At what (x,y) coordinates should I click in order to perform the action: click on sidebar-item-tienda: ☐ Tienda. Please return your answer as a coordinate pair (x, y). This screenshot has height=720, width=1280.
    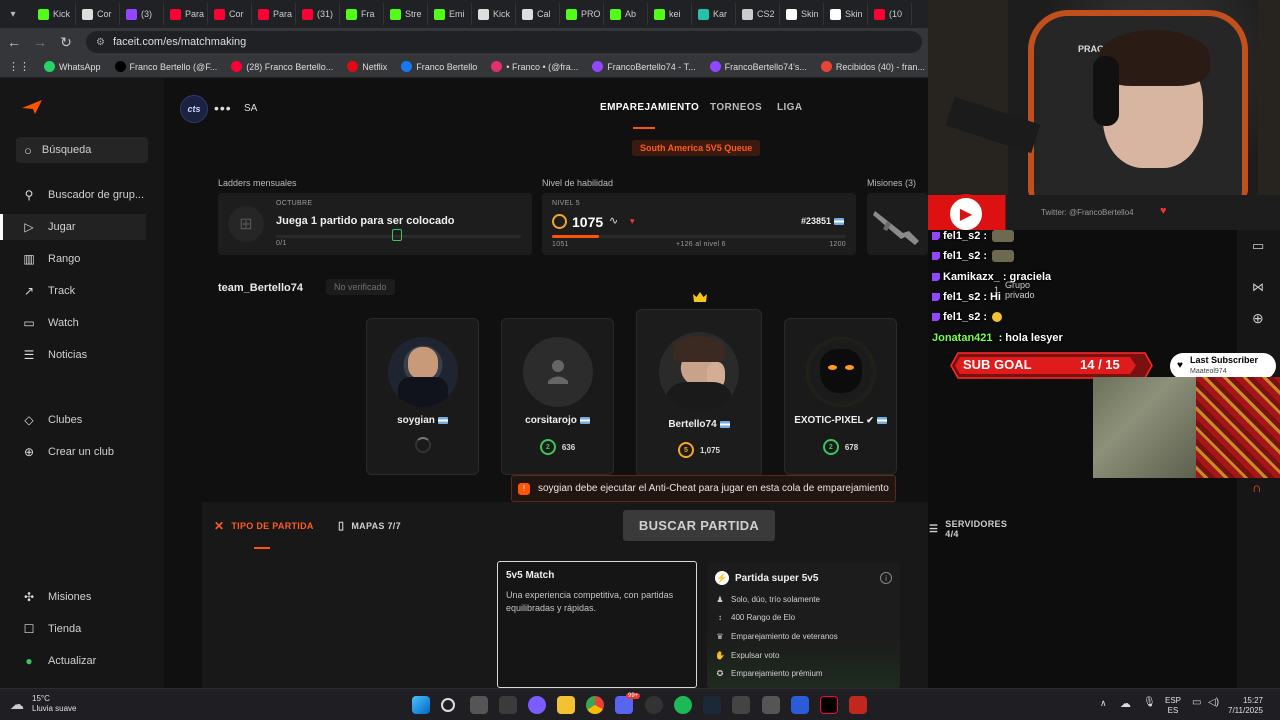
    Looking at the image, I should click on (82, 629).